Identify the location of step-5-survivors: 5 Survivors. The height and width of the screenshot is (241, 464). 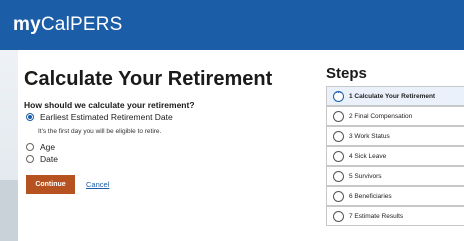
(395, 176).